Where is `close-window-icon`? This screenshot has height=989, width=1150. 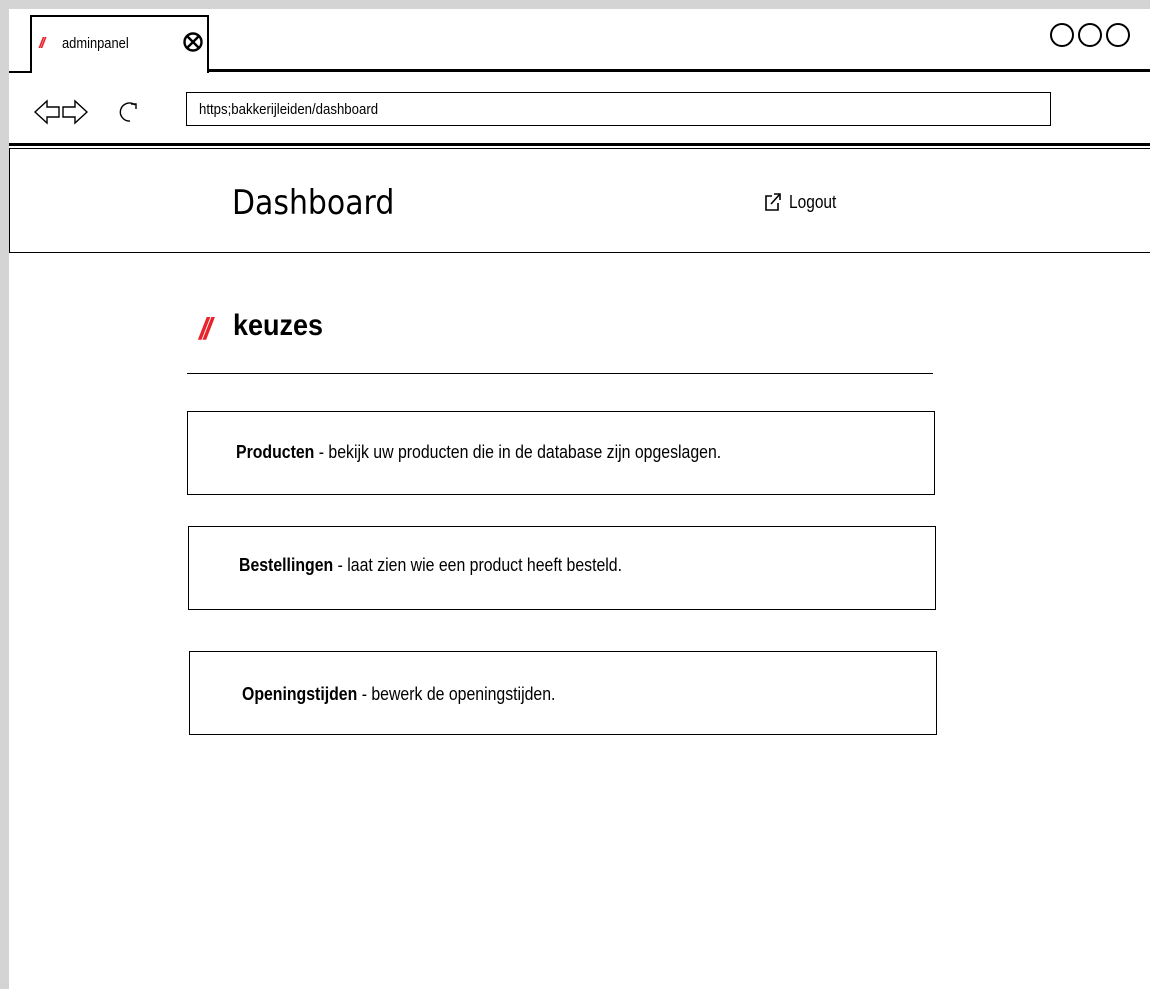 close-window-icon is located at coordinates (1118, 35).